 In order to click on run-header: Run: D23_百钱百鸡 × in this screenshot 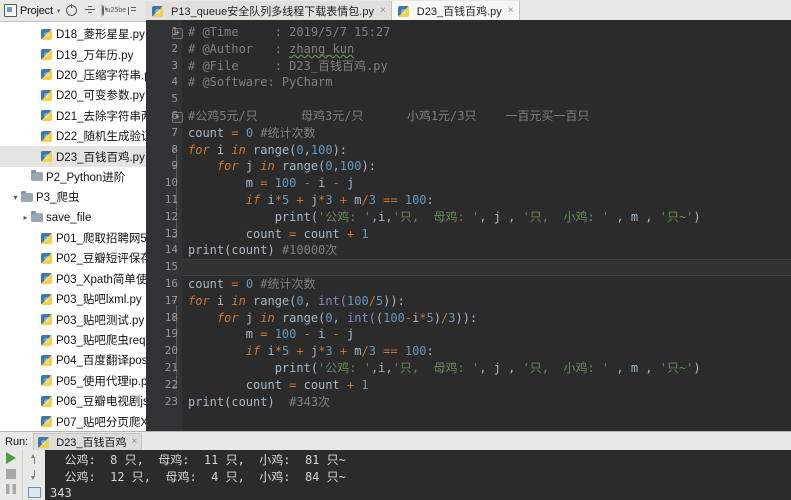, I will do `click(395, 441)`.